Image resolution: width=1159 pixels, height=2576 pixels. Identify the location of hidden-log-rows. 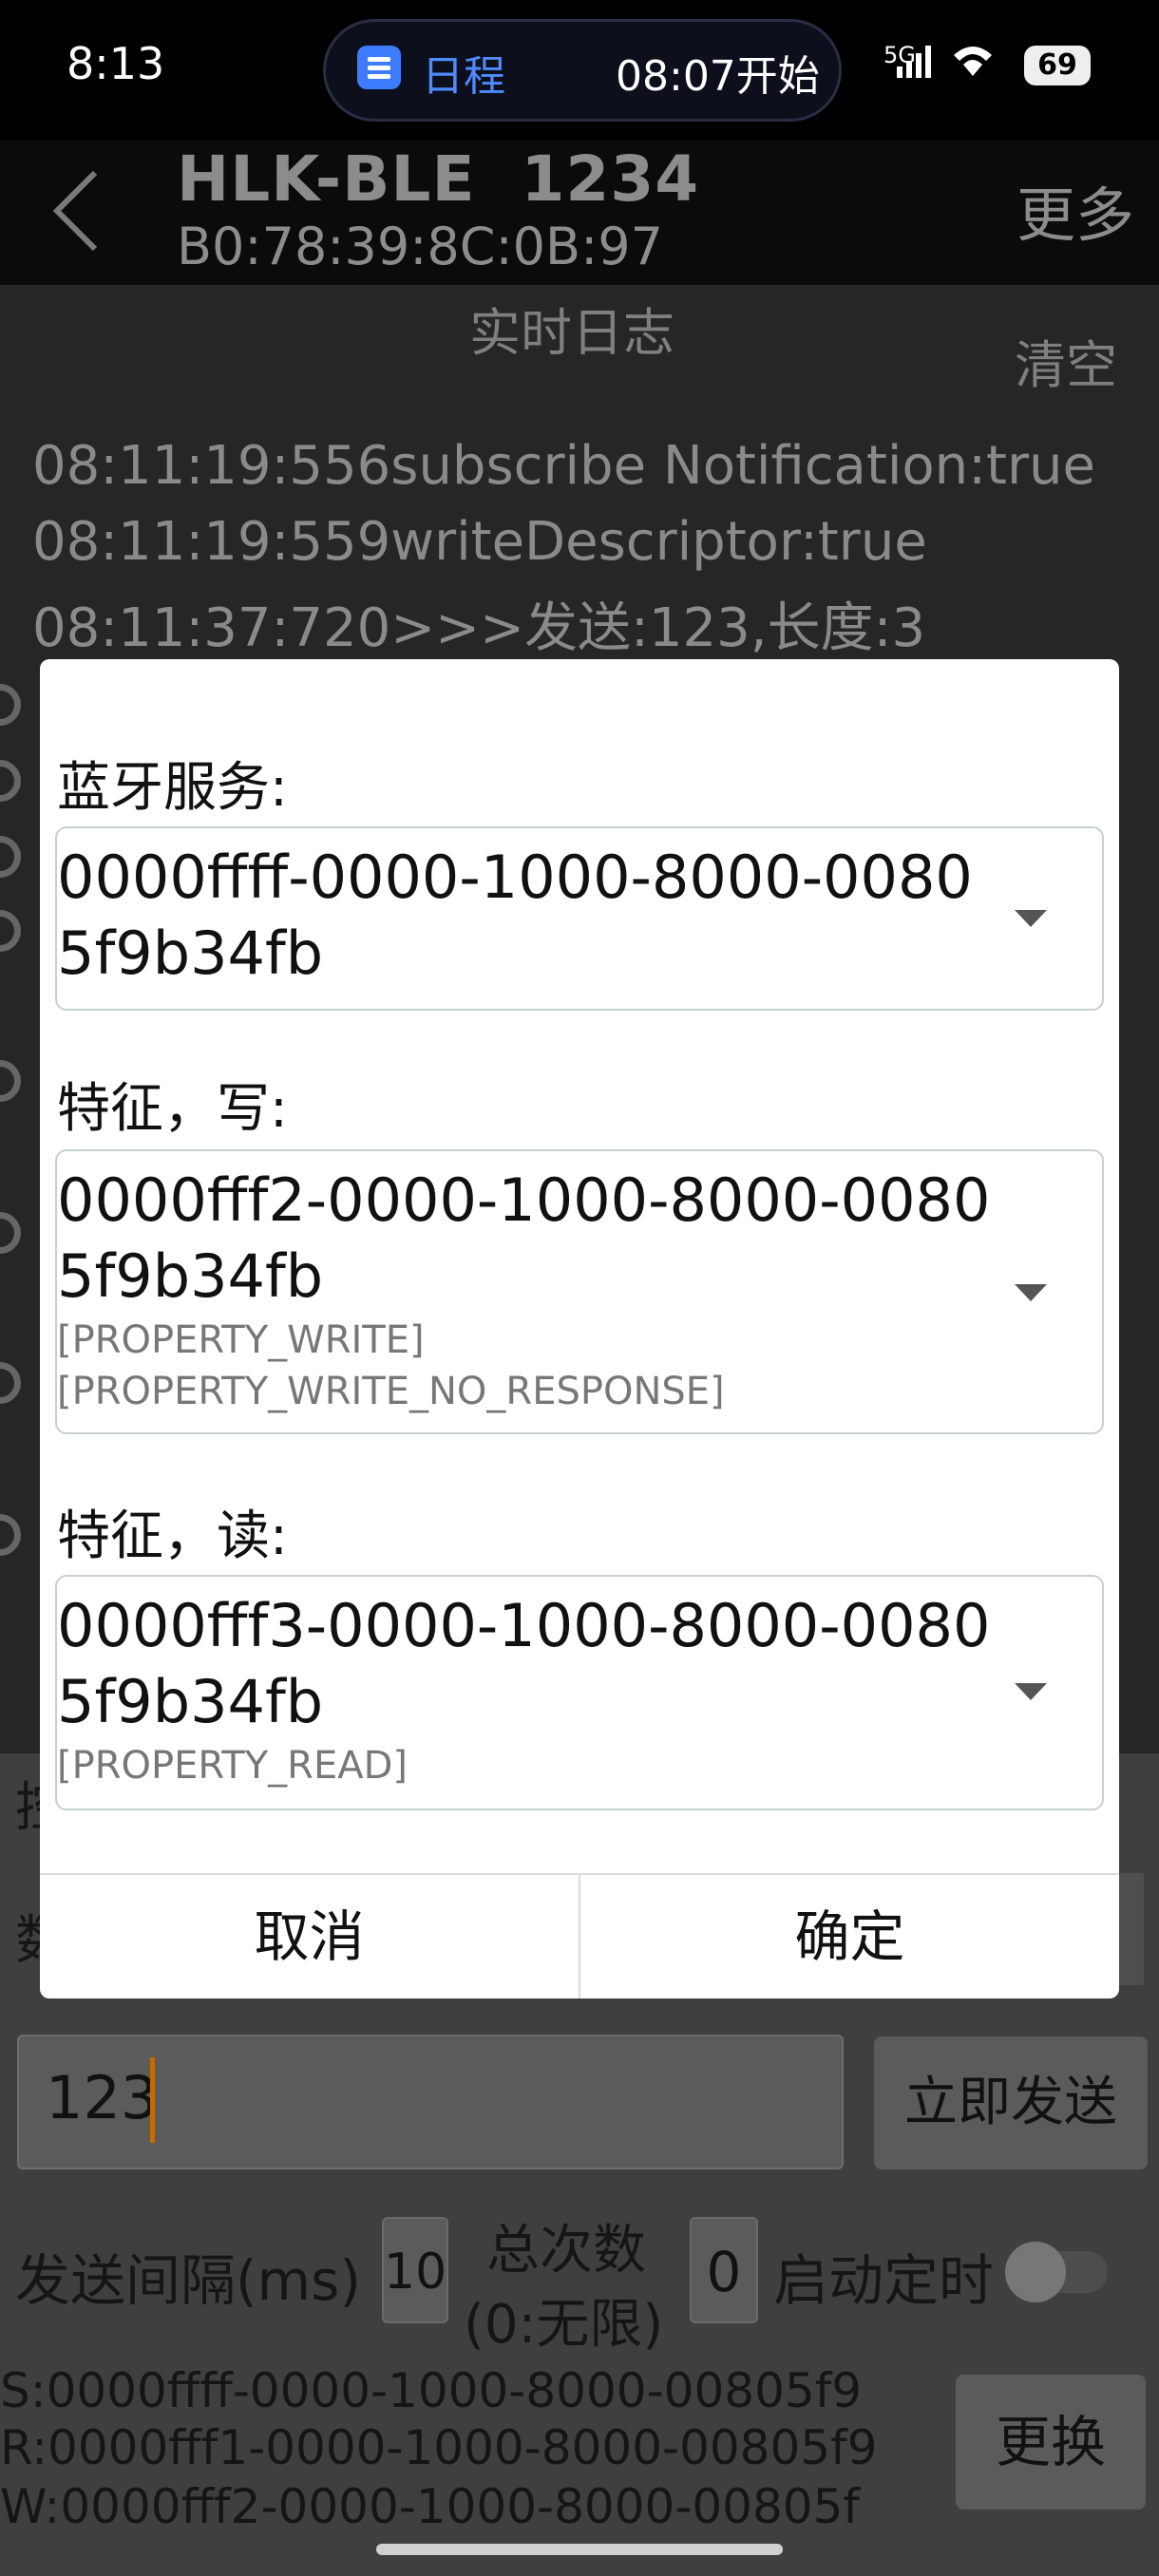
(21, 1220).